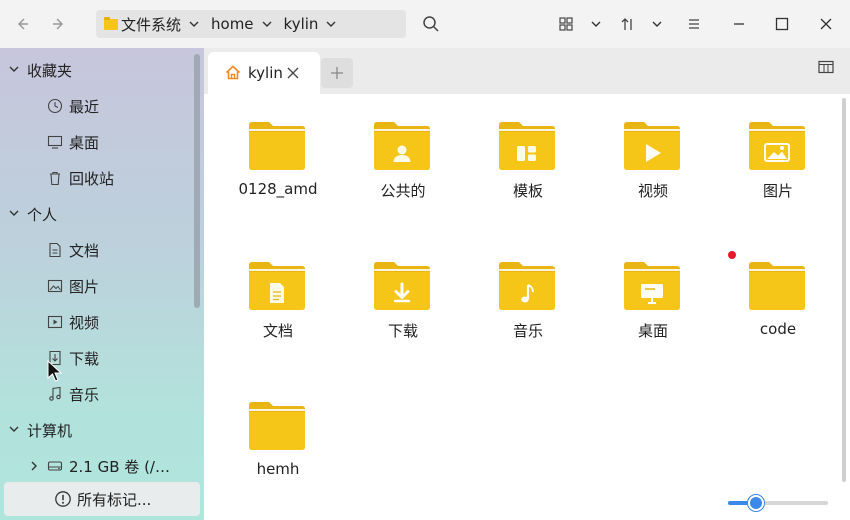 The image size is (850, 520). What do you see at coordinates (779, 503) in the screenshot?
I see `zoom-slider` at bounding box center [779, 503].